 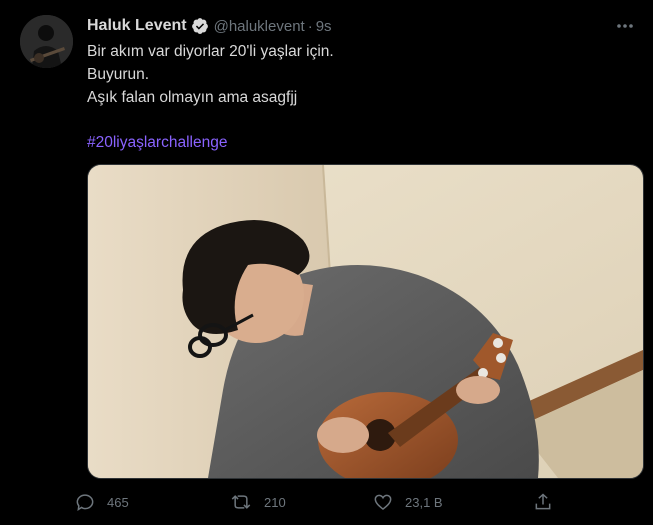 I want to click on hashtag-link: #20liyaşlarchallenge, so click(x=357, y=142).